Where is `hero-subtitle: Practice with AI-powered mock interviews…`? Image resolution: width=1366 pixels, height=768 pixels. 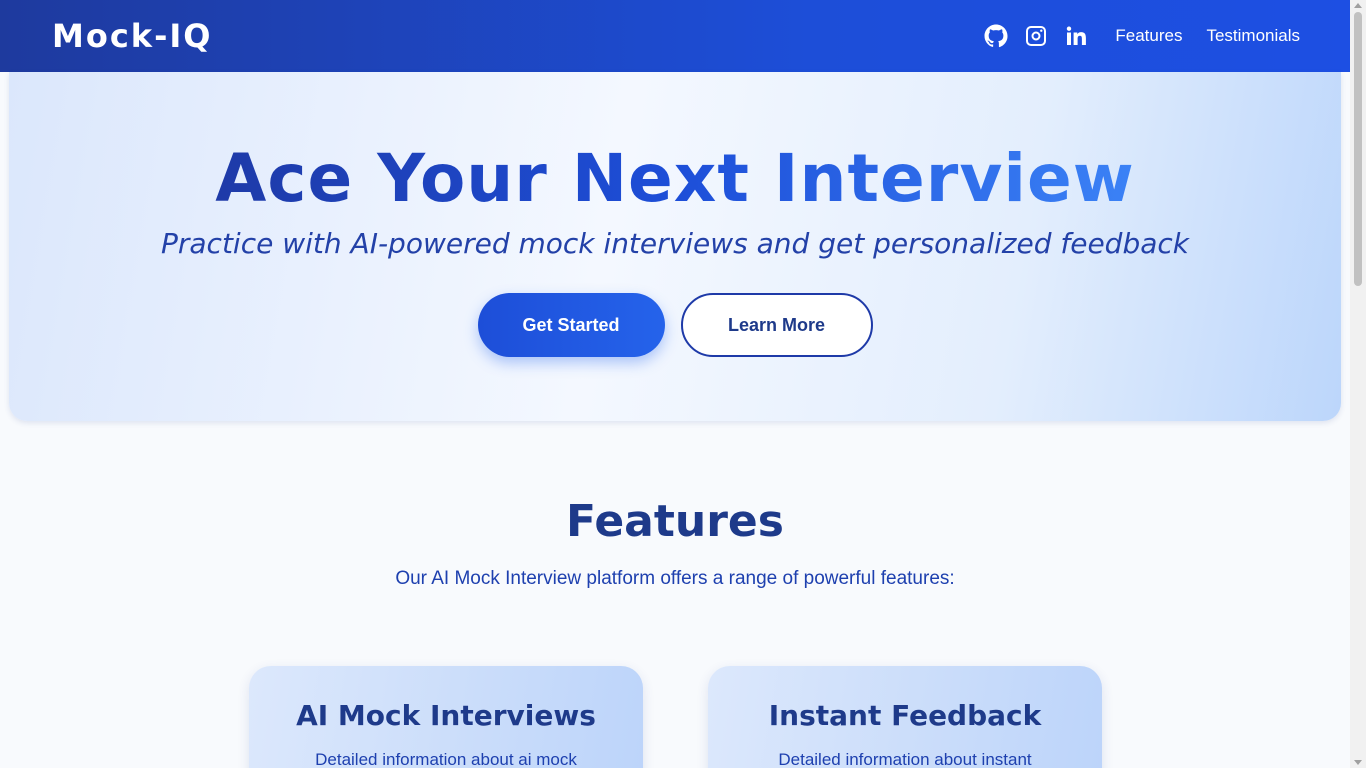 hero-subtitle: Practice with AI-powered mock interviews… is located at coordinates (675, 243).